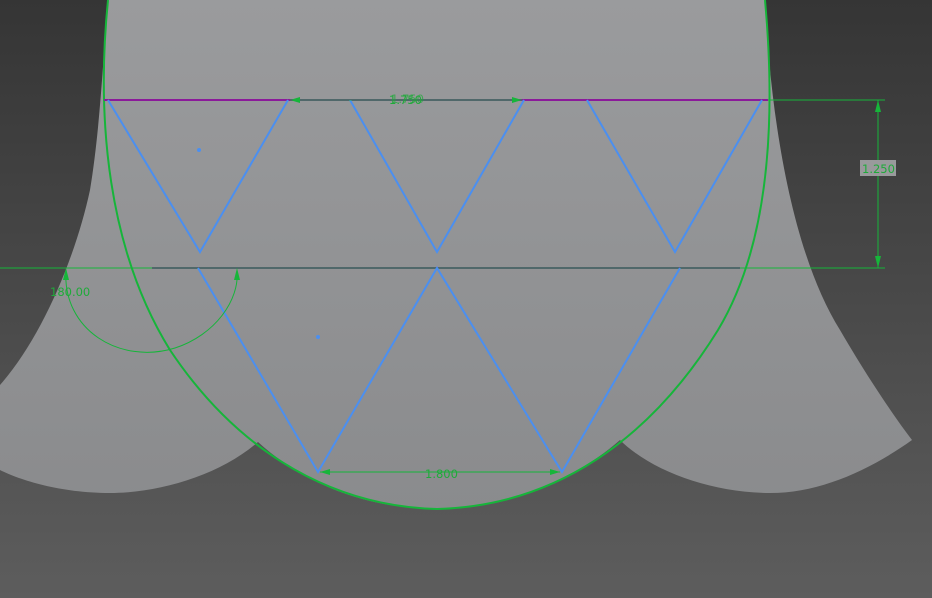 This screenshot has height=598, width=932. What do you see at coordinates (70, 292) in the screenshot?
I see `dimension-angle-value: 180.00` at bounding box center [70, 292].